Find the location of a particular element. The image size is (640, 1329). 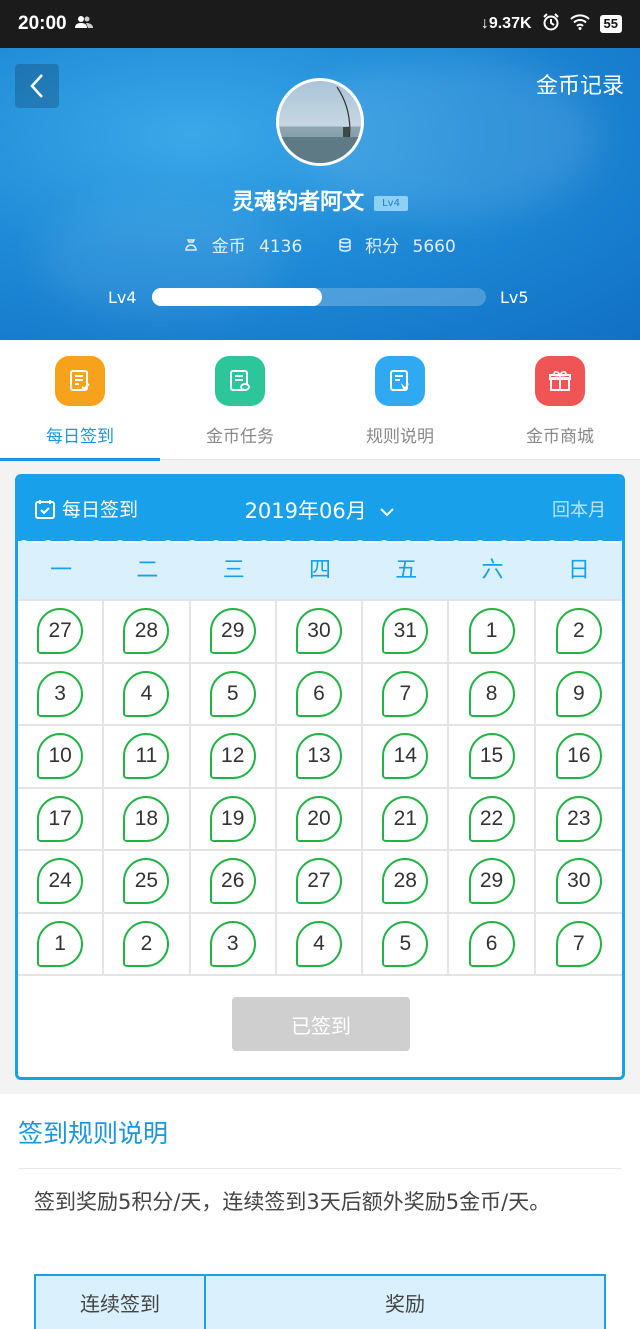

tab-coin-mall: 金币商城 is located at coordinates (560, 400).